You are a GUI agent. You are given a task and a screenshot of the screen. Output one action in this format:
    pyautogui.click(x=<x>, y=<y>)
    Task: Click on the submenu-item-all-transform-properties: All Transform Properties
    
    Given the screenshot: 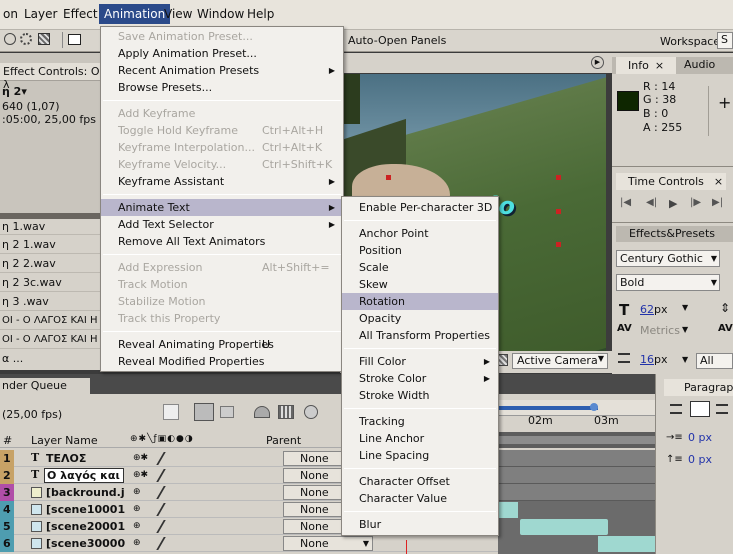 What is the action you would take?
    pyautogui.click(x=420, y=335)
    